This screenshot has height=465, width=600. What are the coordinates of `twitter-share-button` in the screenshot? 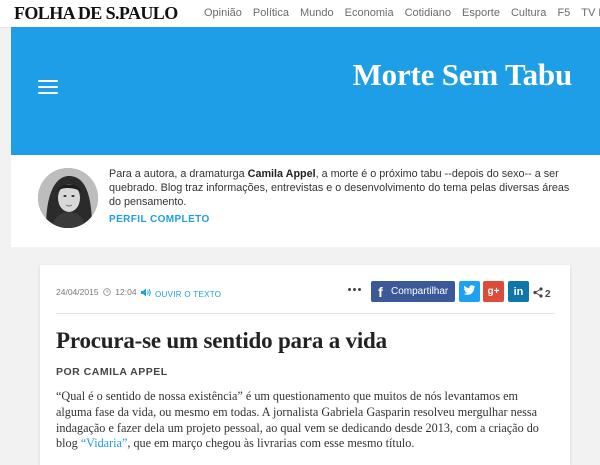 It's located at (469, 291).